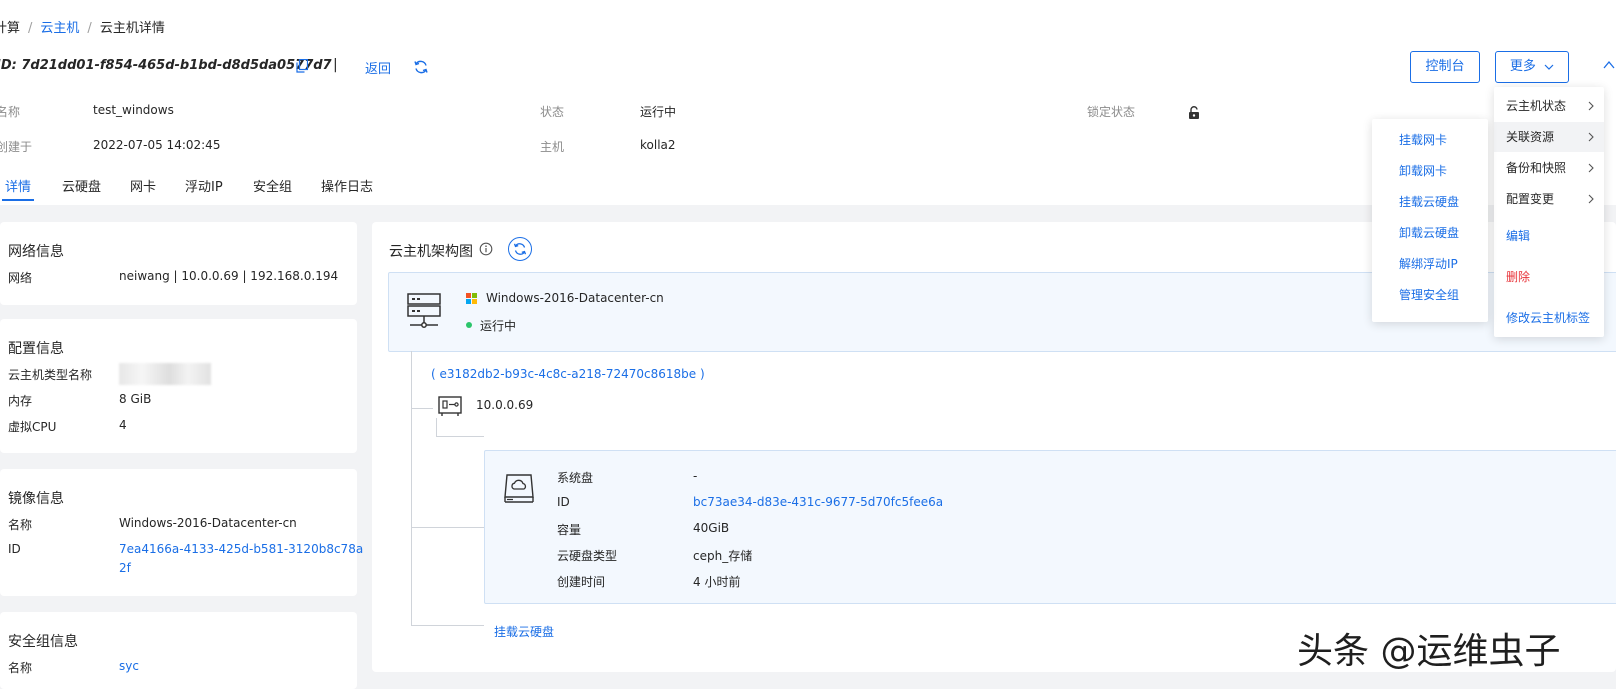 The height and width of the screenshot is (689, 1616). Describe the element at coordinates (272, 185) in the screenshot. I see `tab-security-groups: 安全组` at that location.